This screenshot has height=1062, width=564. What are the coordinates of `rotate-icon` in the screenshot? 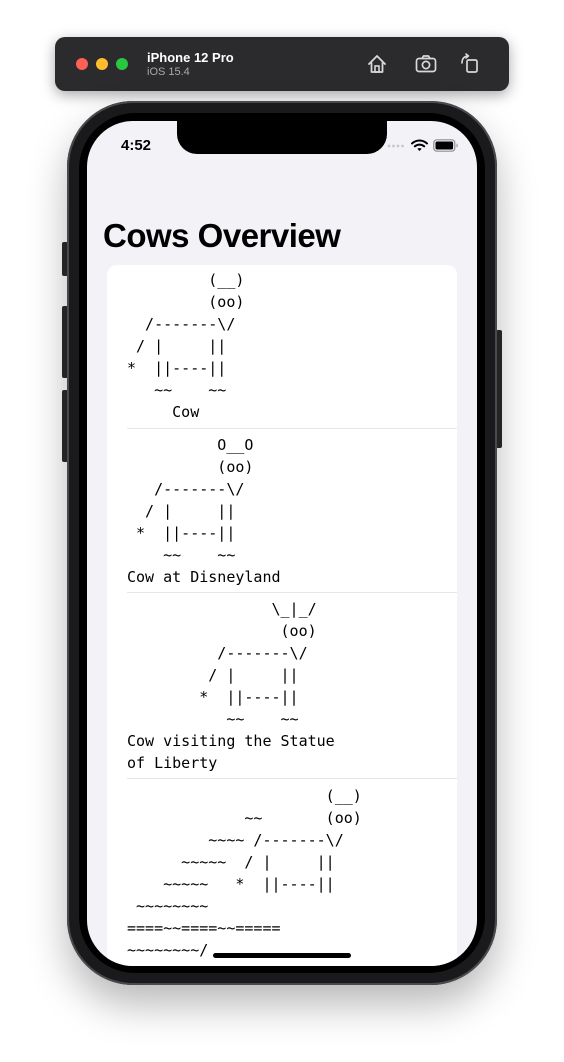 It's located at (469, 63).